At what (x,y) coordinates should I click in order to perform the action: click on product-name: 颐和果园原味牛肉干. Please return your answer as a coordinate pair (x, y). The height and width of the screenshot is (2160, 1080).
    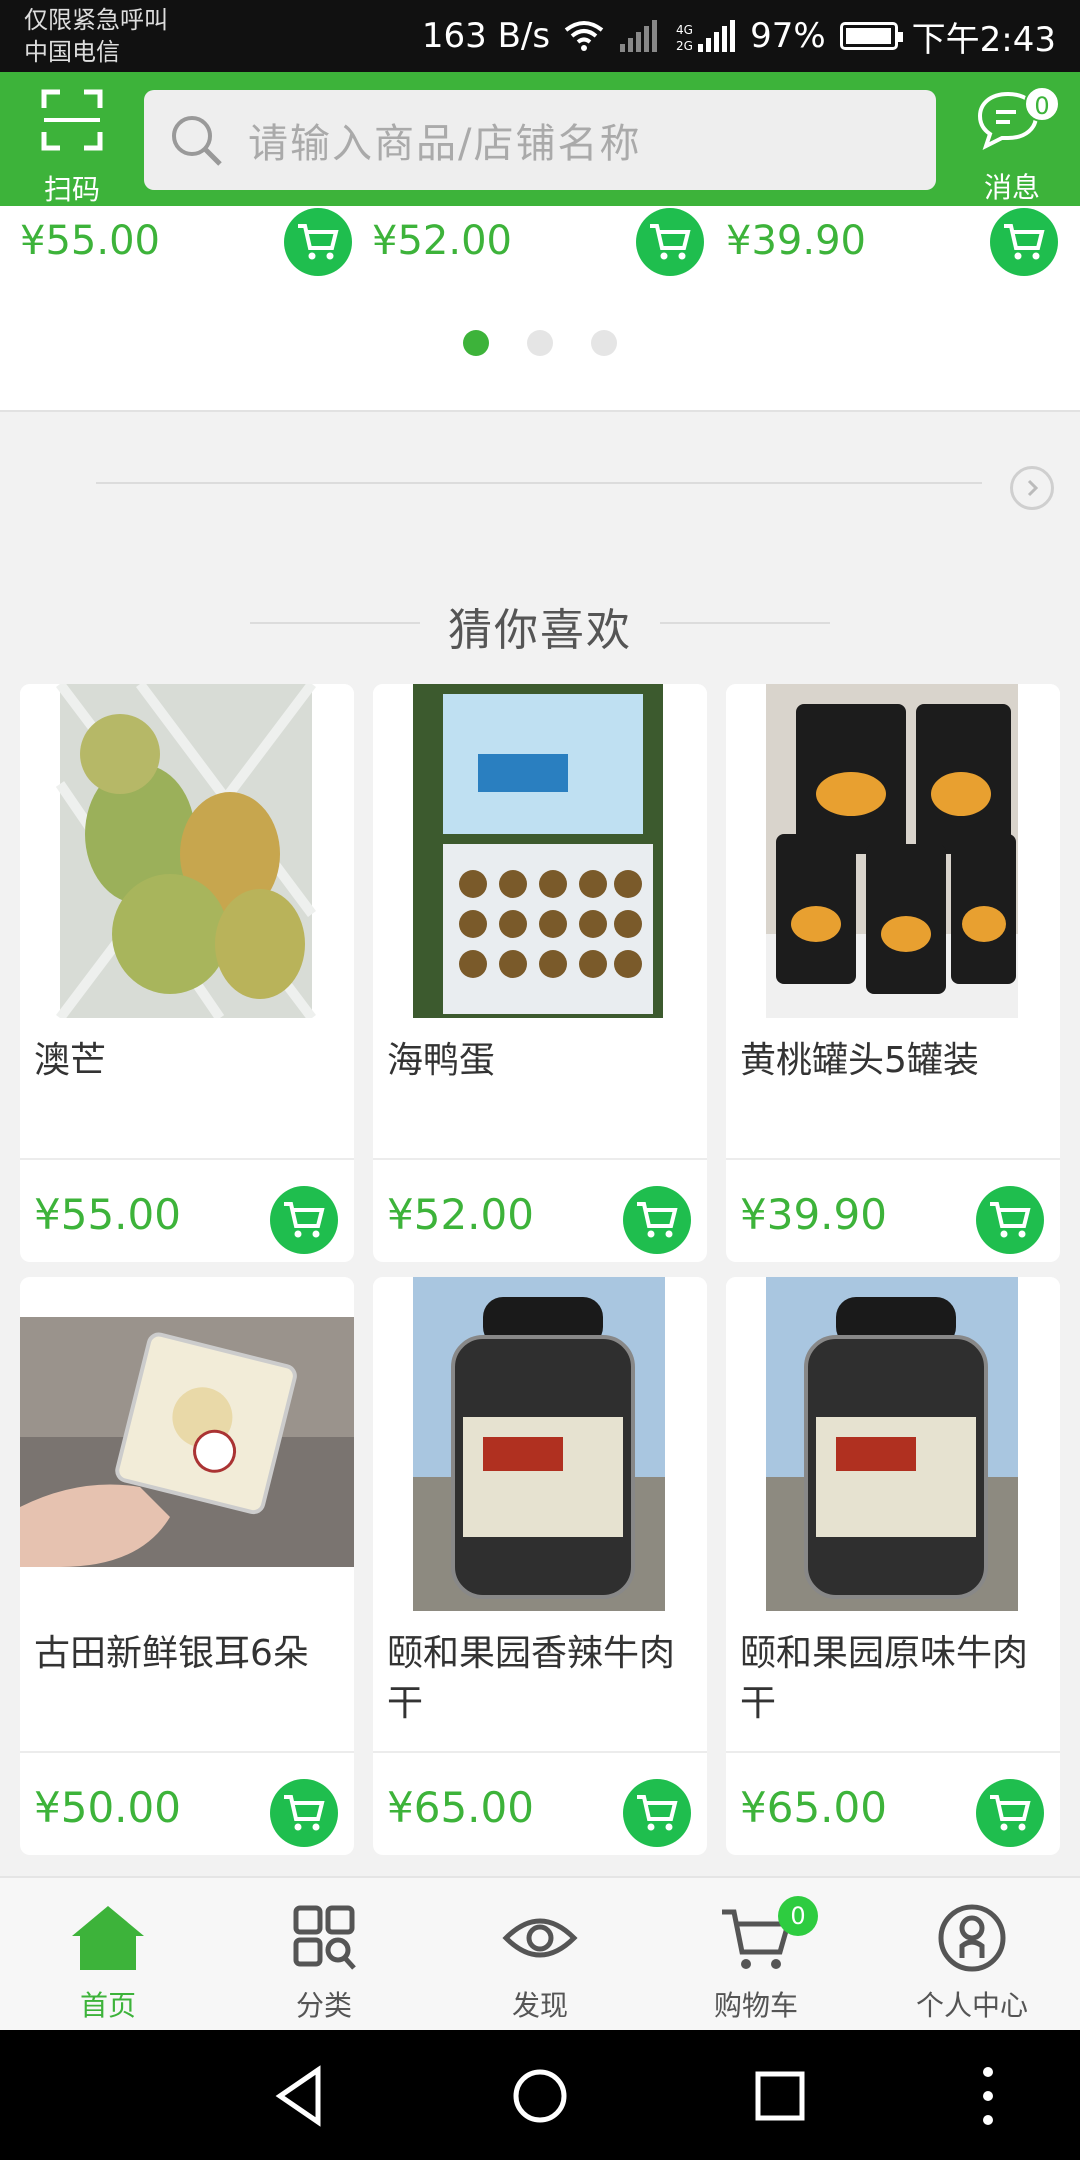
    Looking at the image, I should click on (884, 1678).